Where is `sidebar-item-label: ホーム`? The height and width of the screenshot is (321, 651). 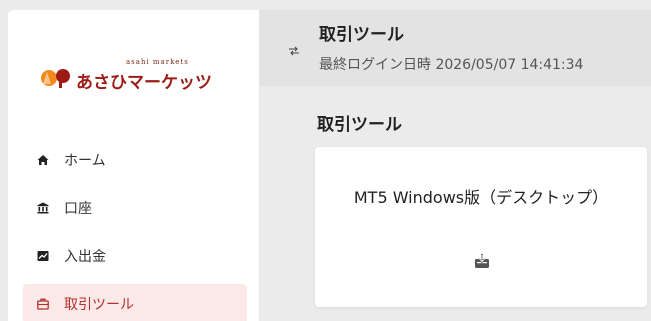
sidebar-item-label: ホーム is located at coordinates (85, 161).